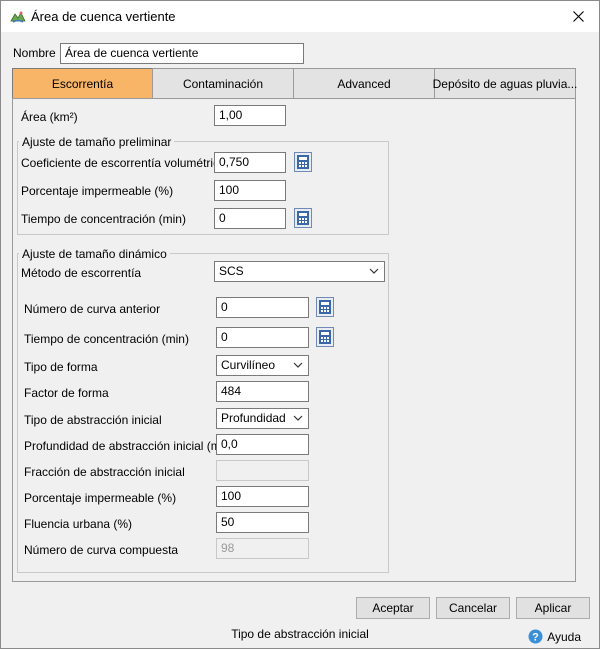 The height and width of the screenshot is (649, 600). What do you see at coordinates (82, 83) in the screenshot?
I see `tab-runoff: Escorrentía` at bounding box center [82, 83].